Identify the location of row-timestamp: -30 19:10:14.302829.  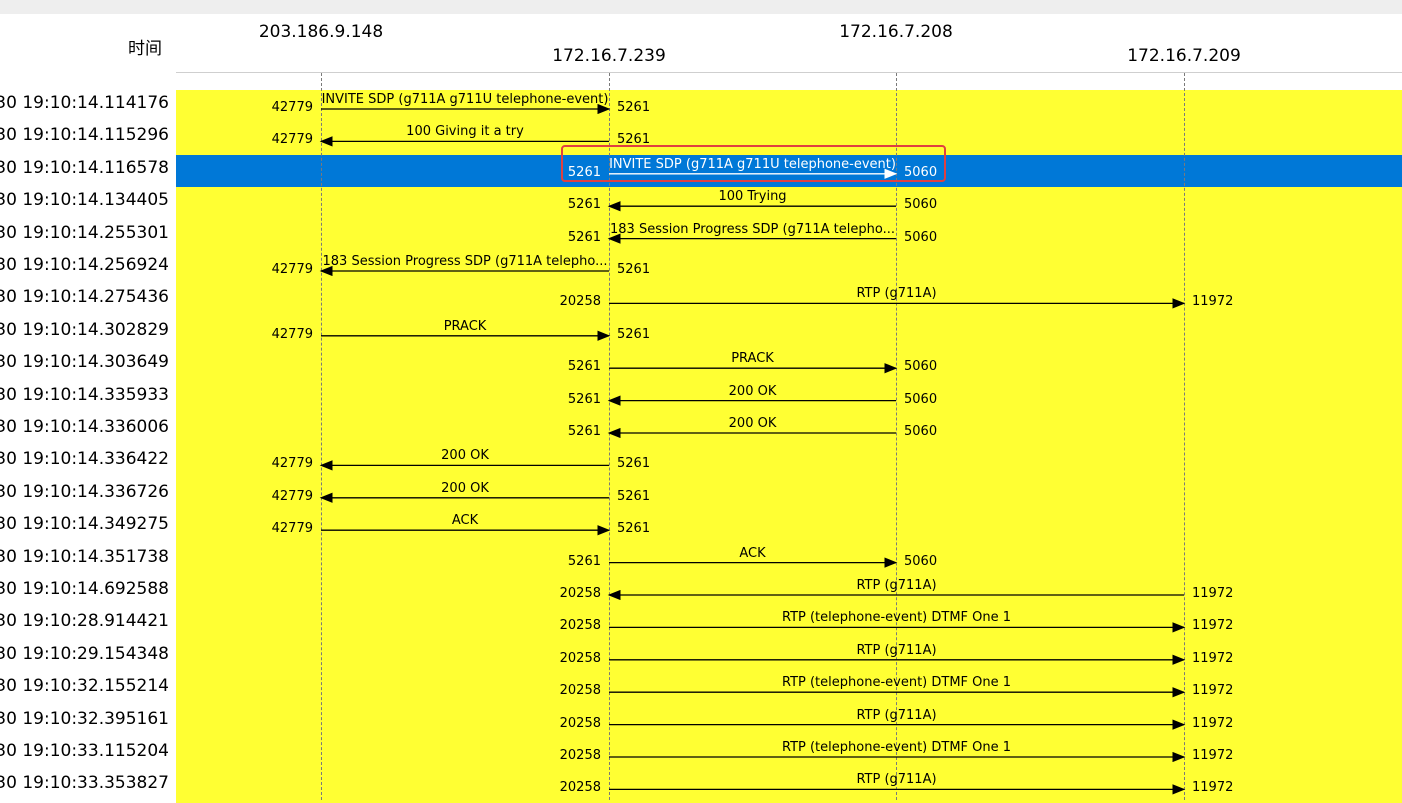
(84, 329).